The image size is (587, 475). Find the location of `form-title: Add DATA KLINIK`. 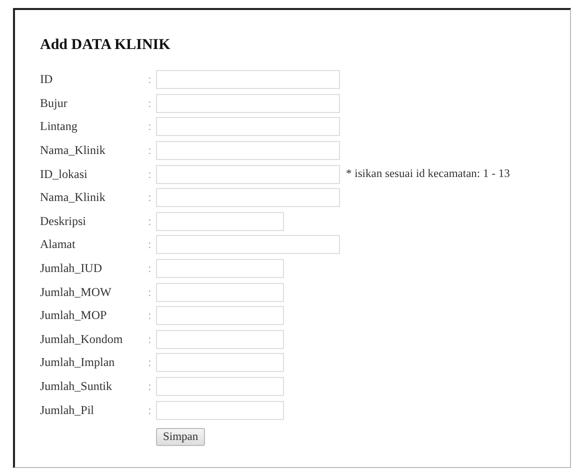

form-title: Add DATA KLINIK is located at coordinates (106, 45).